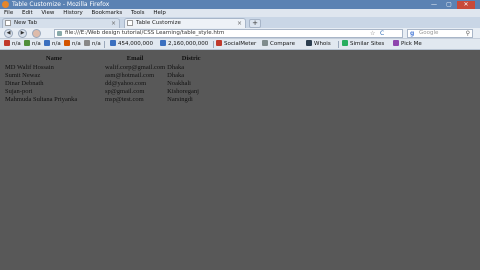 This screenshot has height=270, width=480. Describe the element at coordinates (135, 67) in the screenshot. I see `cell-email: walif.corp@gmail.com` at that location.